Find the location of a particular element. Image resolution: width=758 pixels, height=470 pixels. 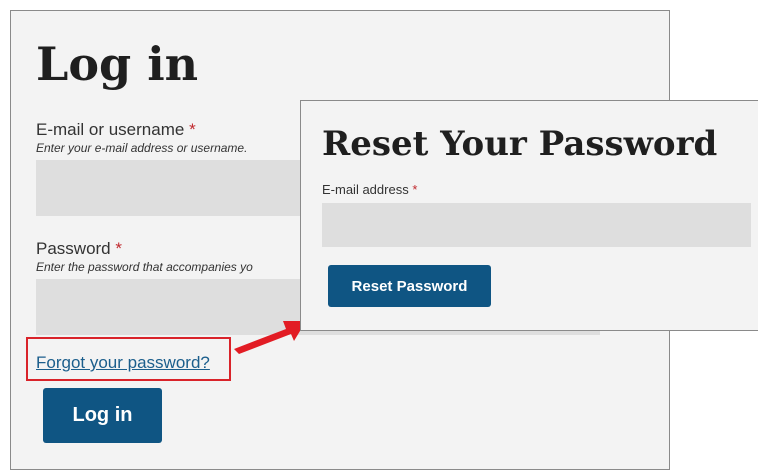

login-button: Log in is located at coordinates (102, 415).